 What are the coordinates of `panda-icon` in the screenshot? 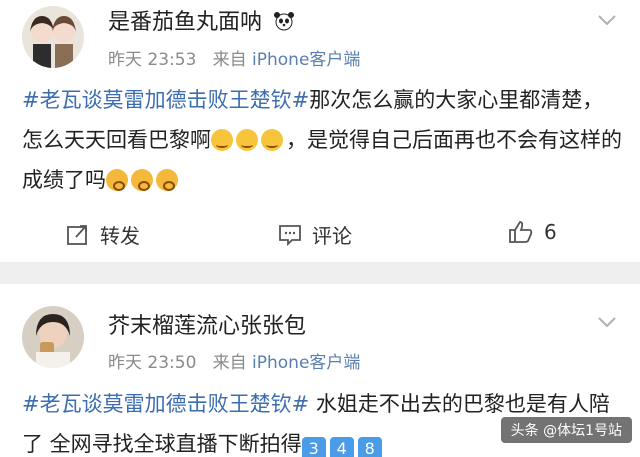 It's located at (284, 24).